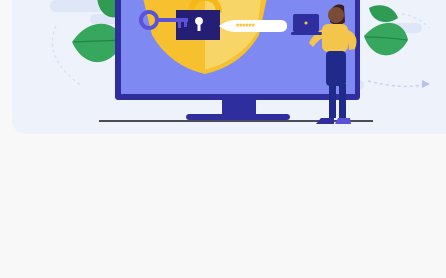  Describe the element at coordinates (386, 30) in the screenshot. I see `right-leaf-icon` at that location.